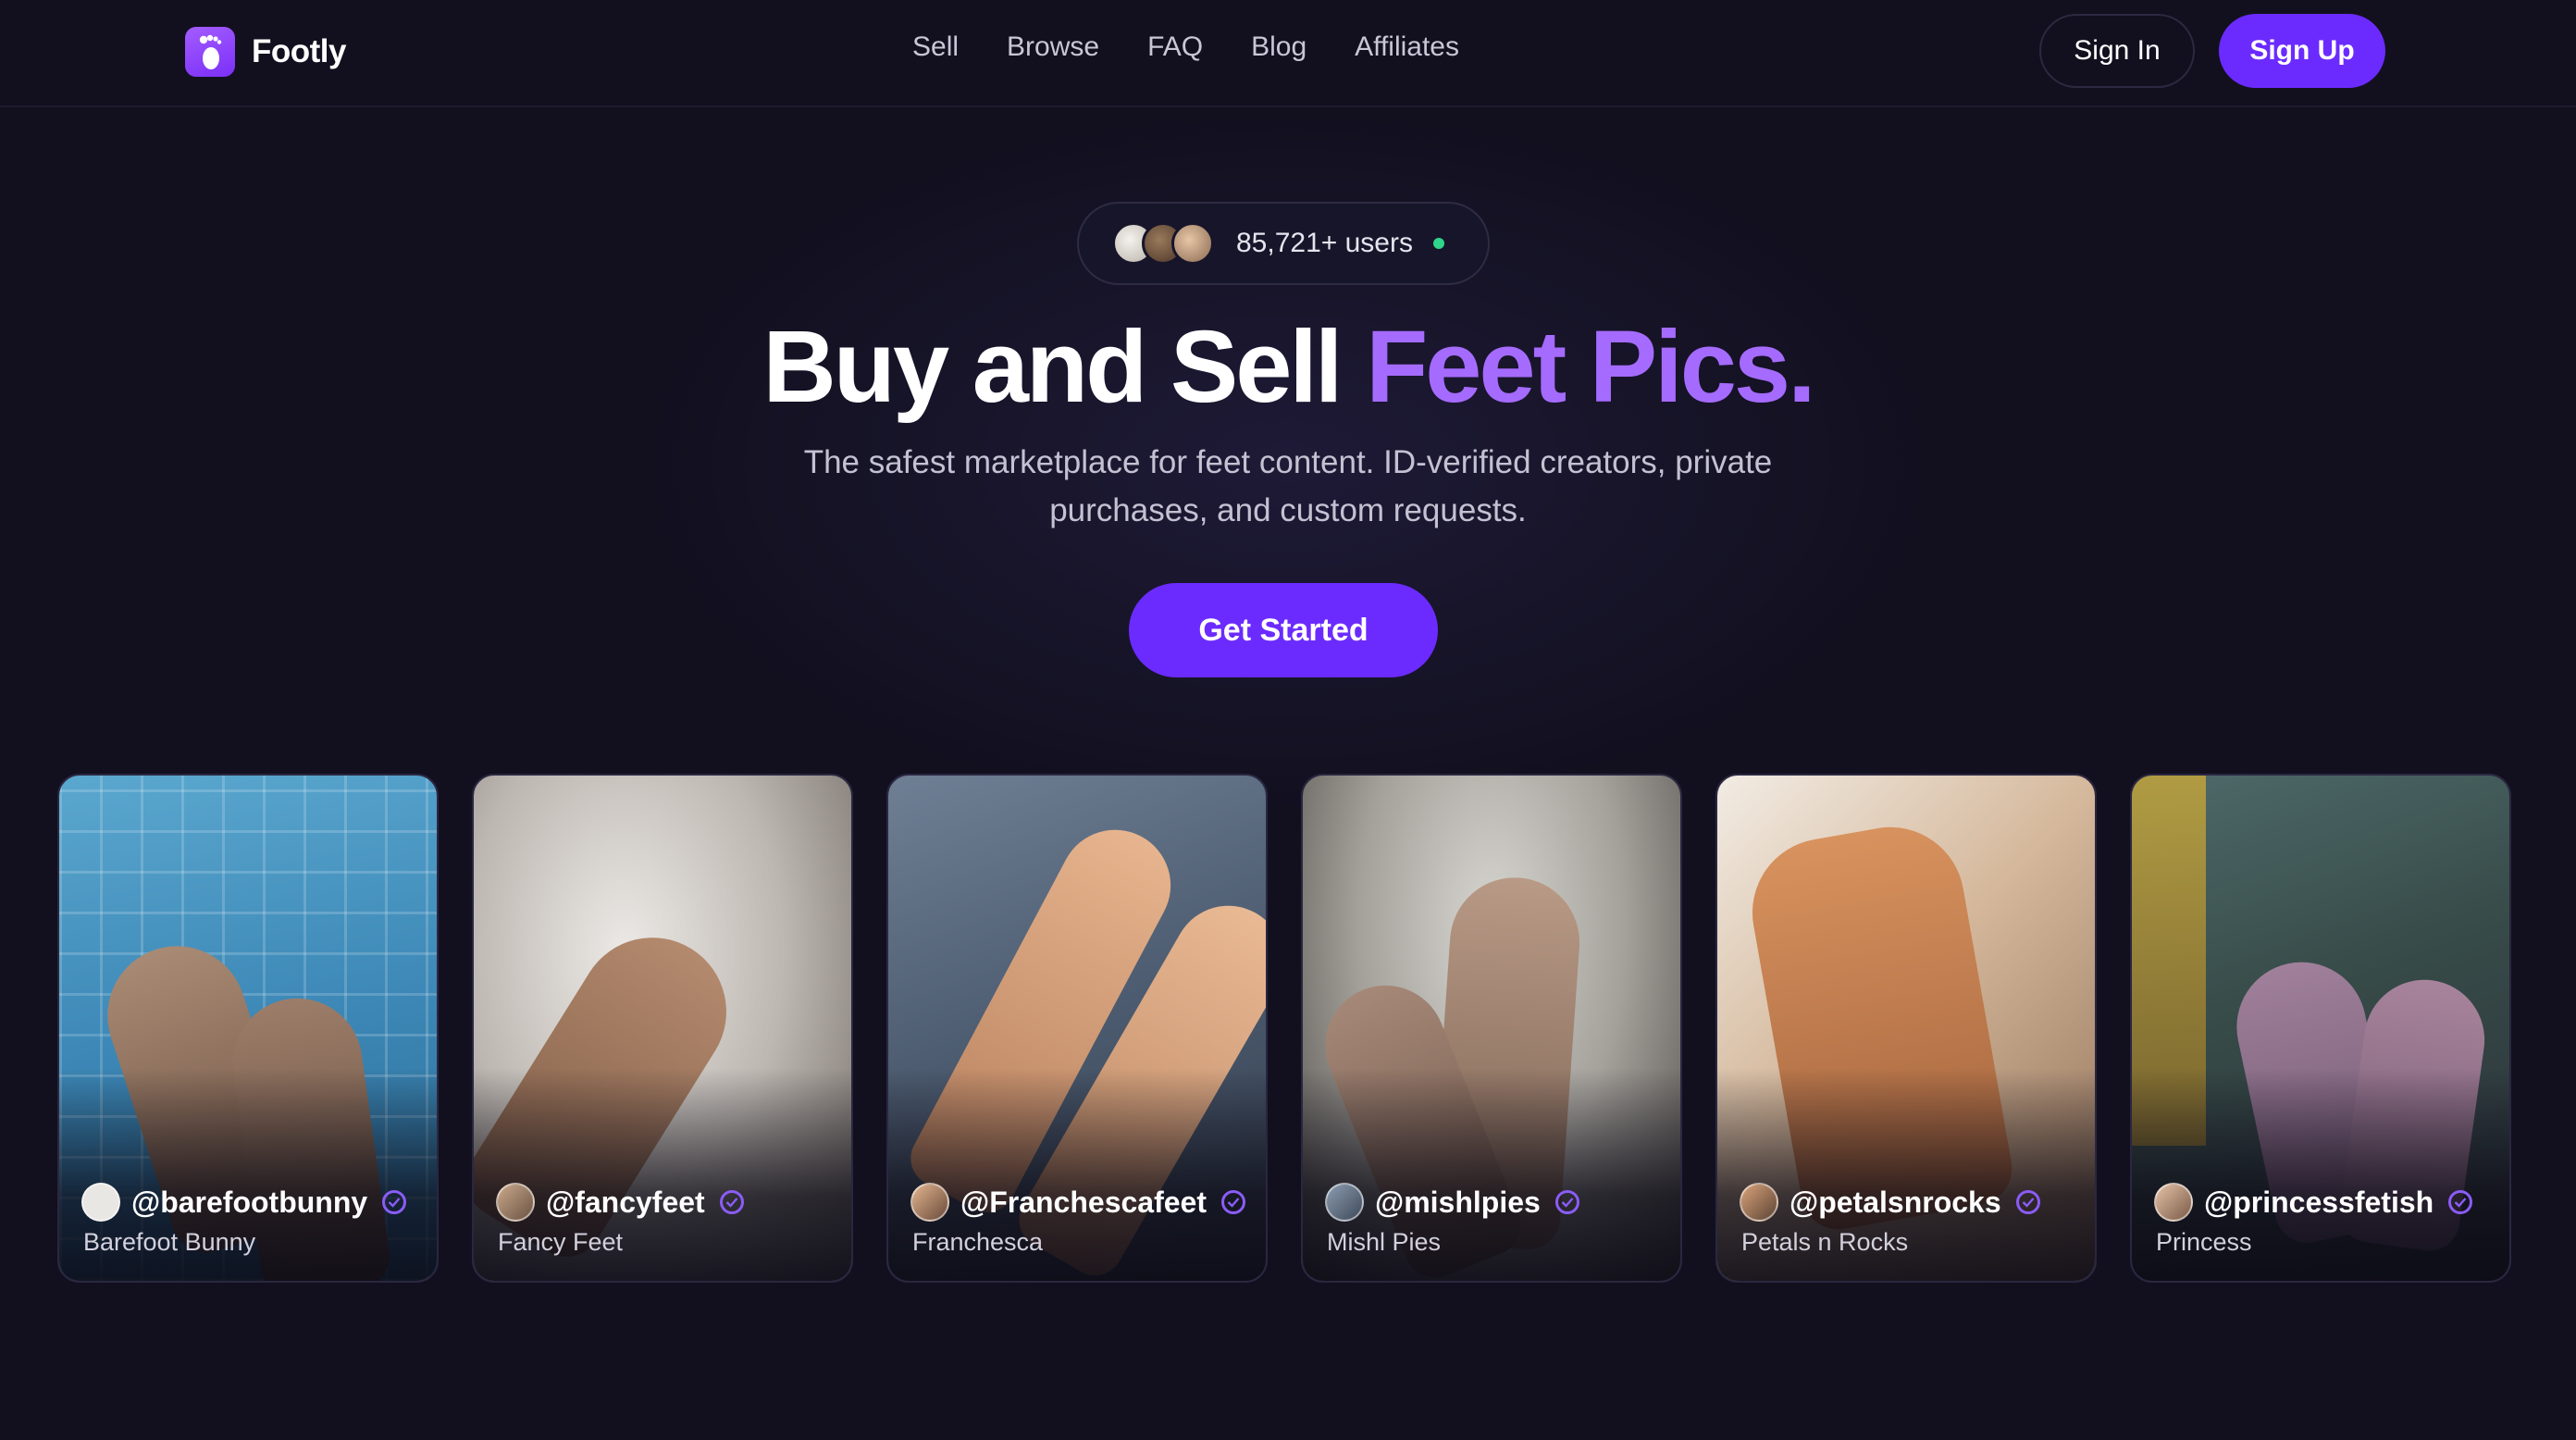 The image size is (2576, 1440). I want to click on creator-info: @mishlpies, so click(1452, 1202).